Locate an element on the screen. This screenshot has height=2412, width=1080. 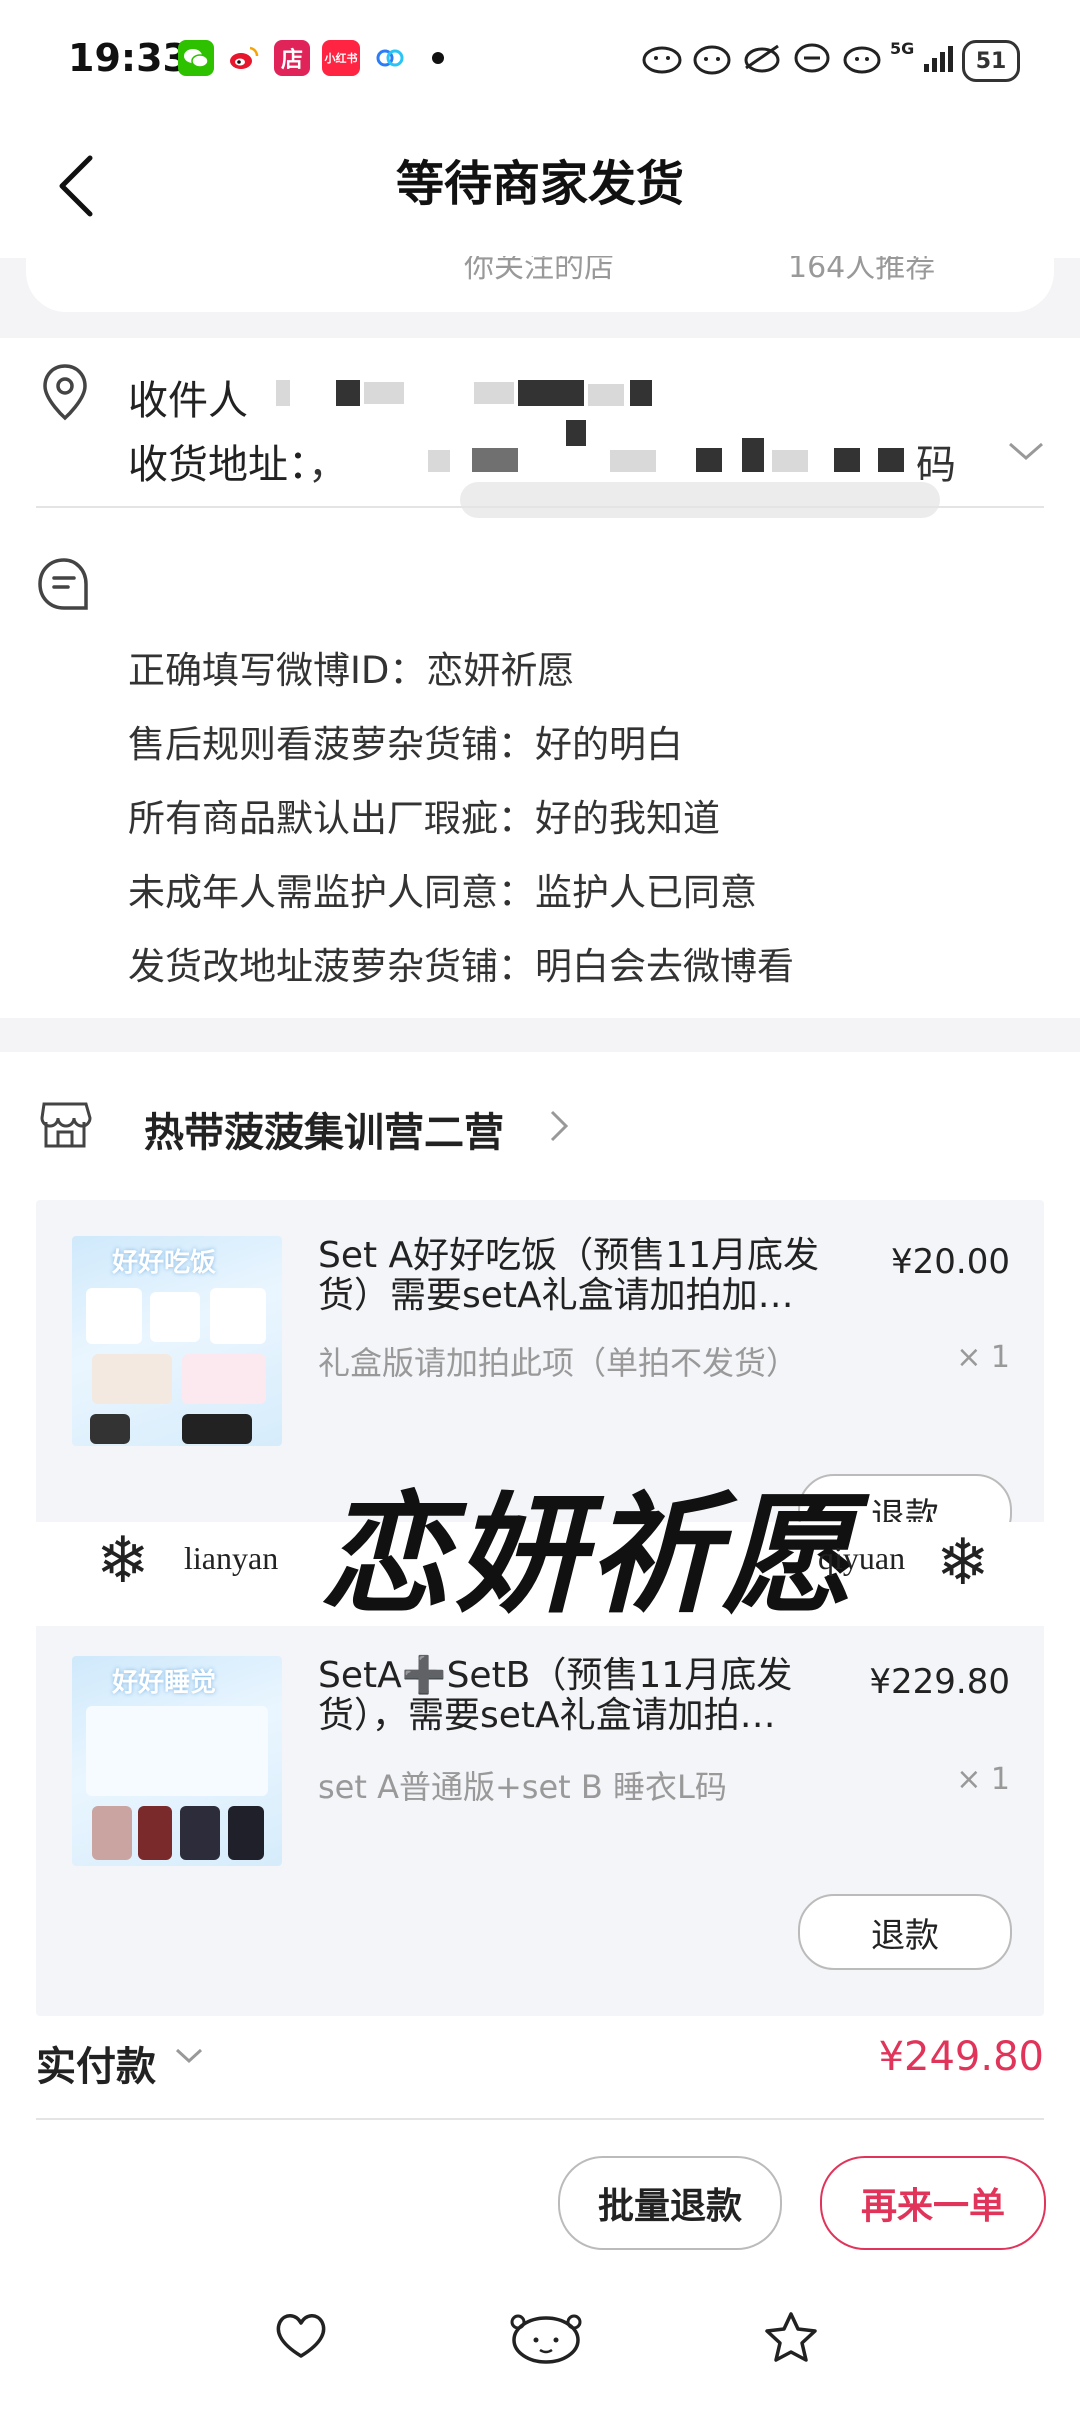
chevron-right-icon is located at coordinates (559, 1128).